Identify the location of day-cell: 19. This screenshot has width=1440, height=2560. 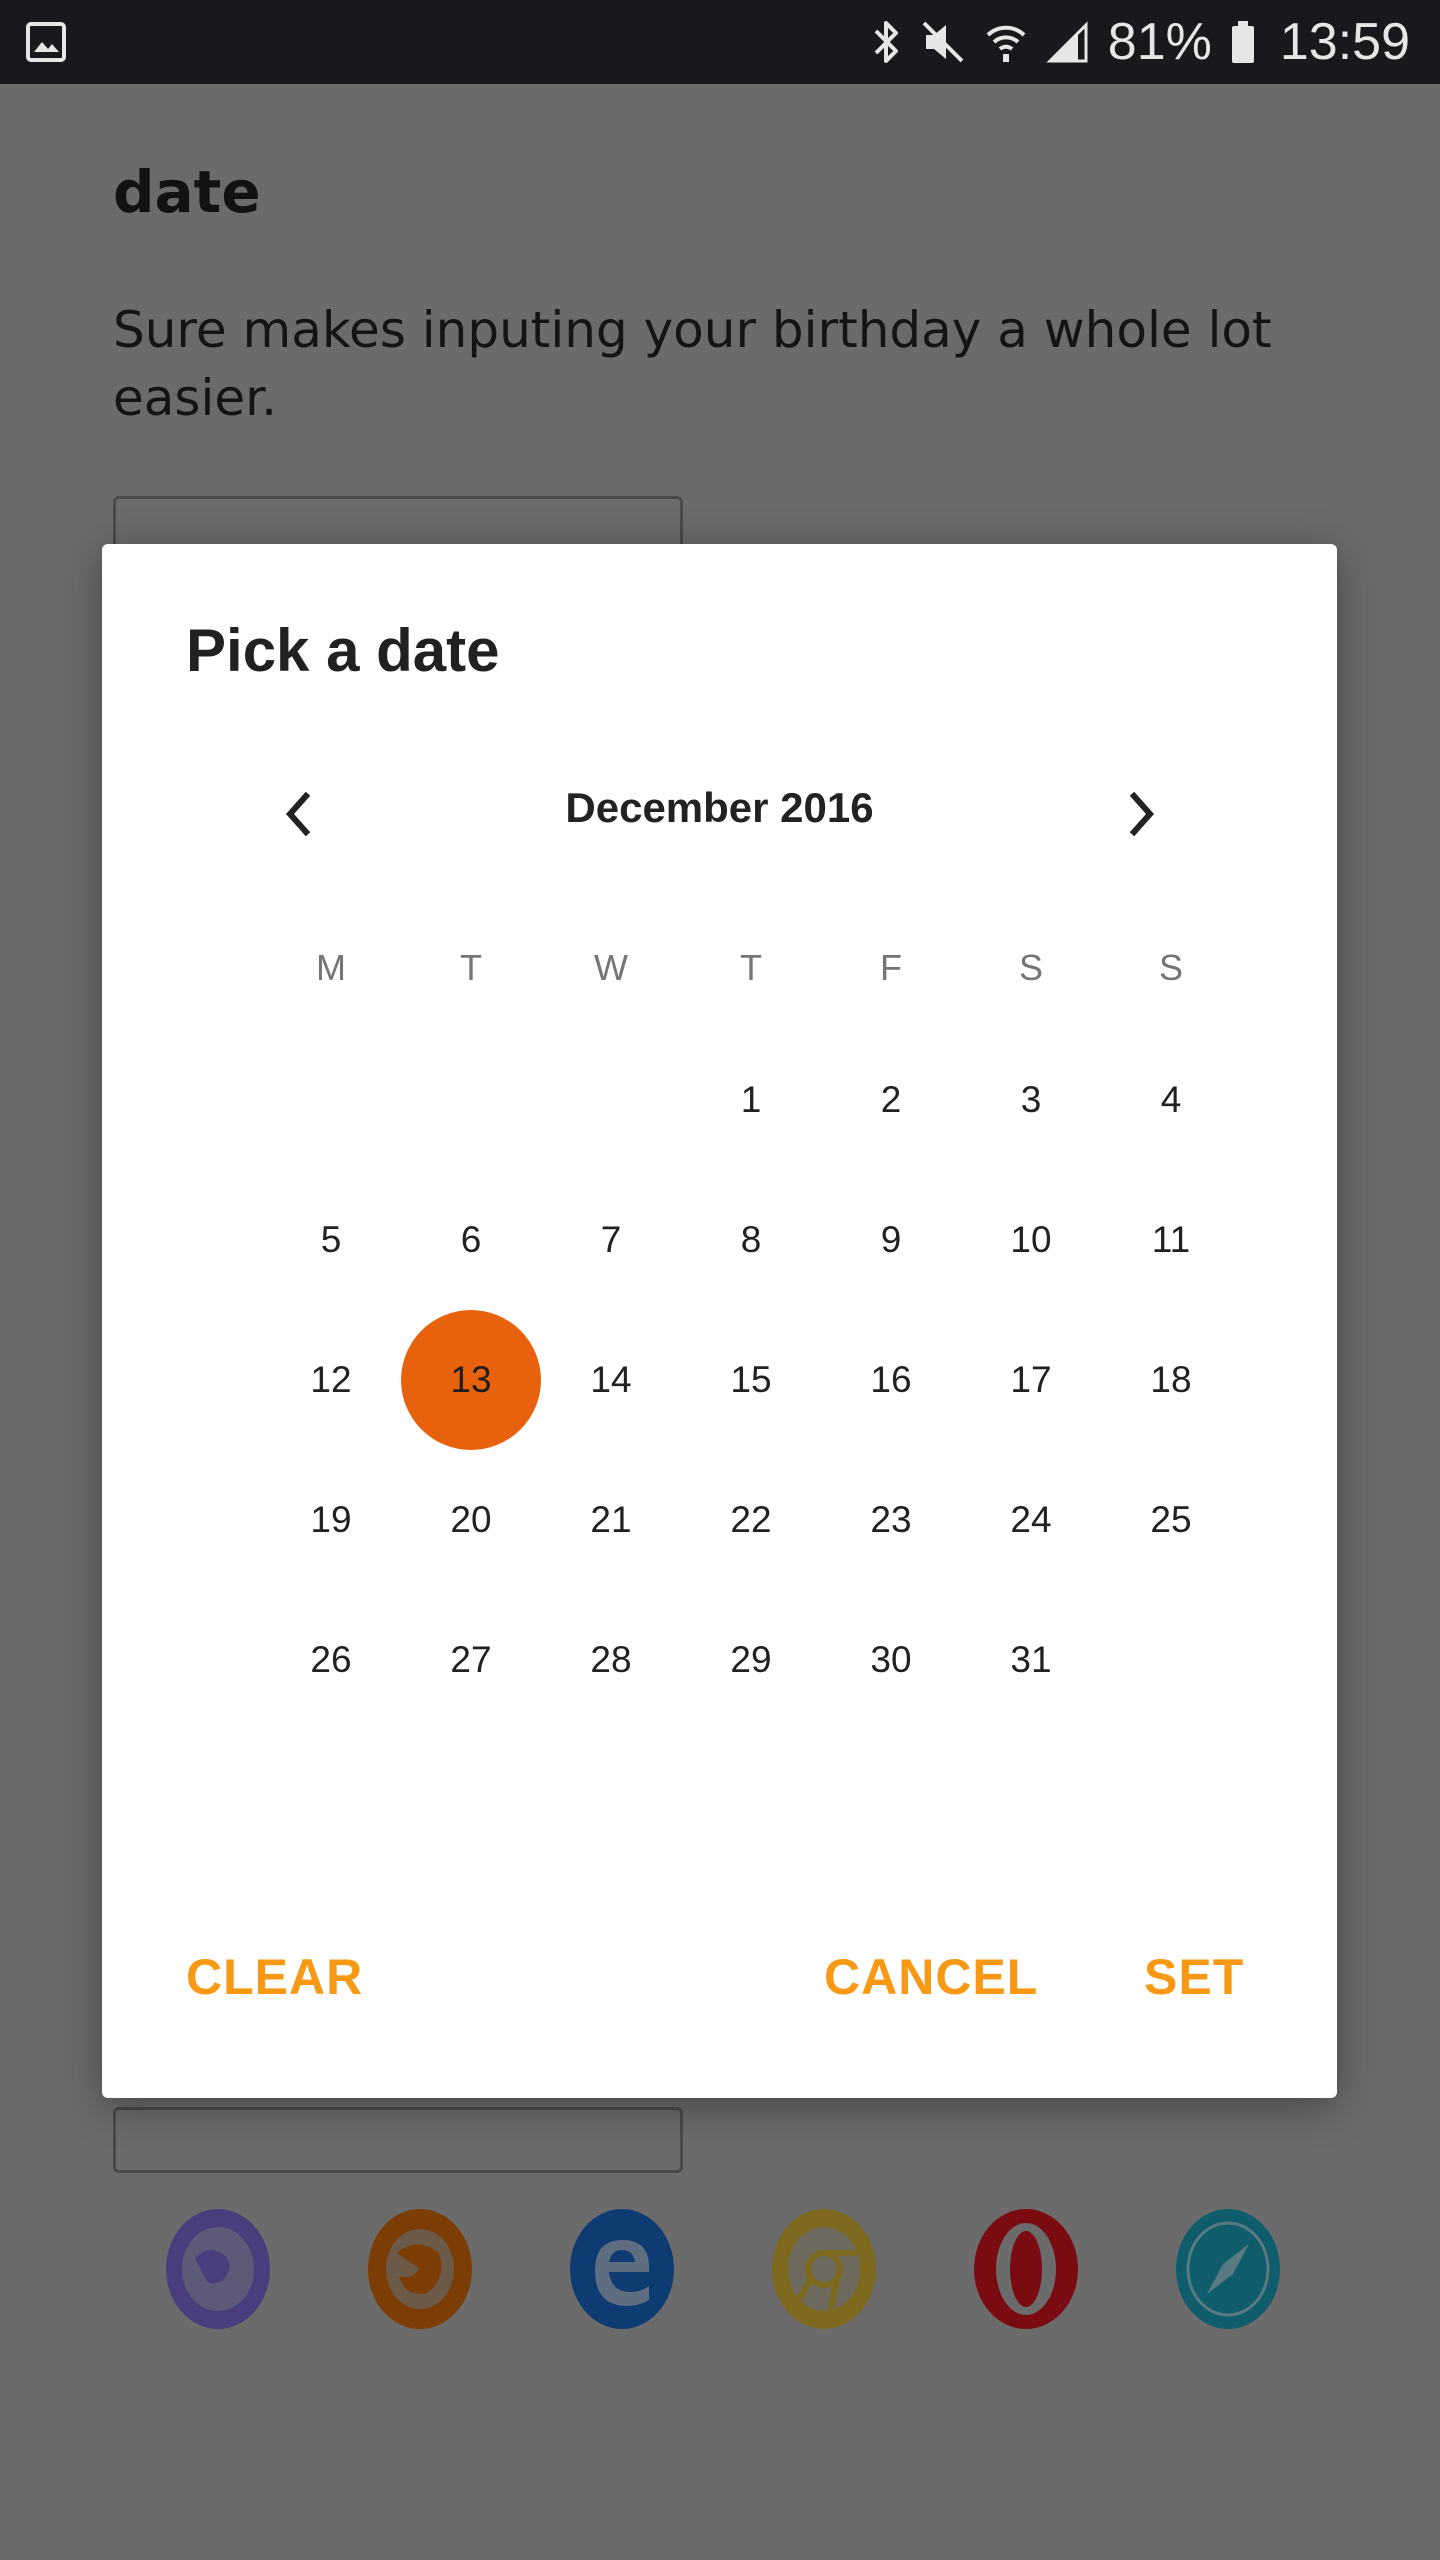
(331, 1520).